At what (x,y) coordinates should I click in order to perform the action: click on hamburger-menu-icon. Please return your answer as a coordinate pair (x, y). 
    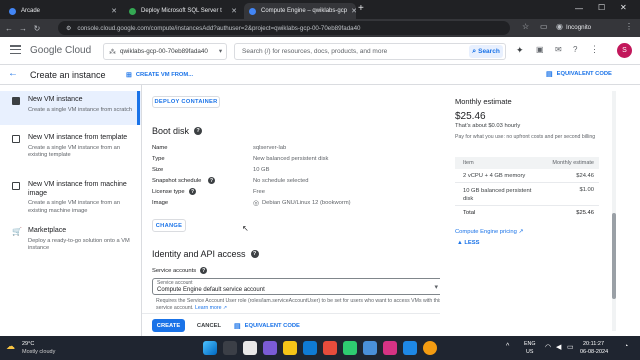
    Looking at the image, I should click on (15, 50).